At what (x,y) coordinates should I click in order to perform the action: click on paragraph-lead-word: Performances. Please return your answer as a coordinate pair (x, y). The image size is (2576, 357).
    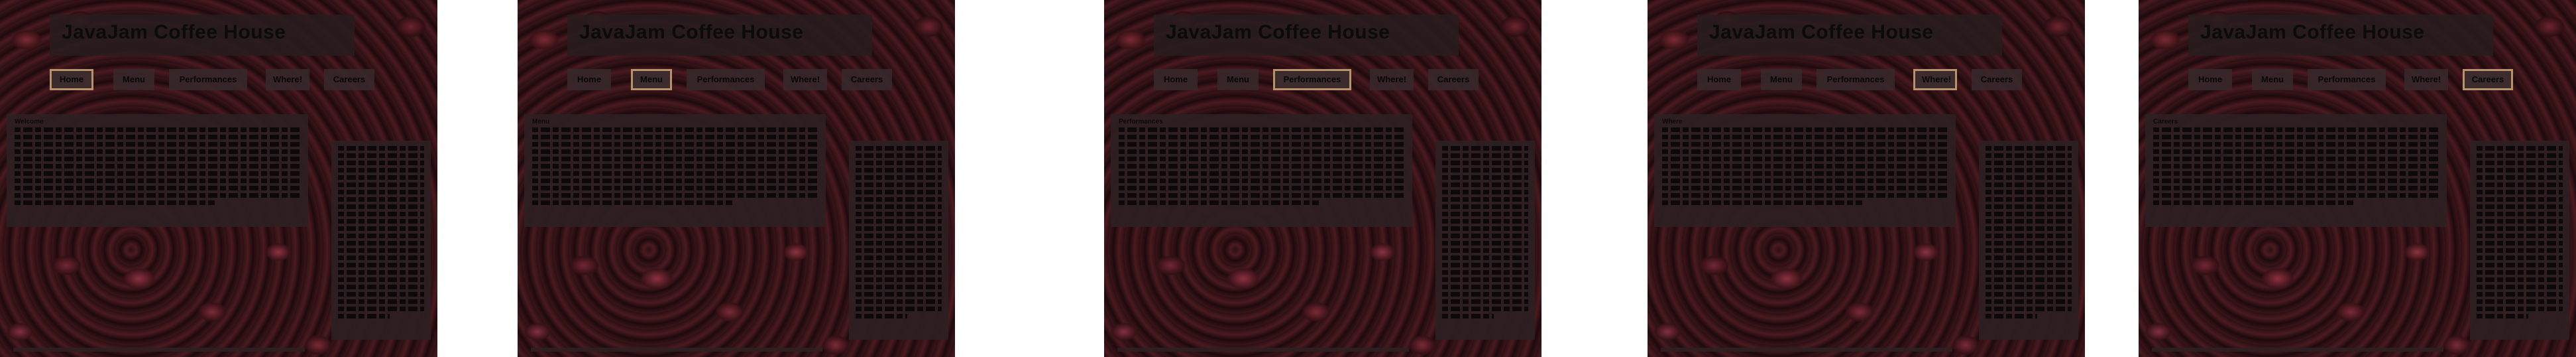
    Looking at the image, I should click on (1141, 121).